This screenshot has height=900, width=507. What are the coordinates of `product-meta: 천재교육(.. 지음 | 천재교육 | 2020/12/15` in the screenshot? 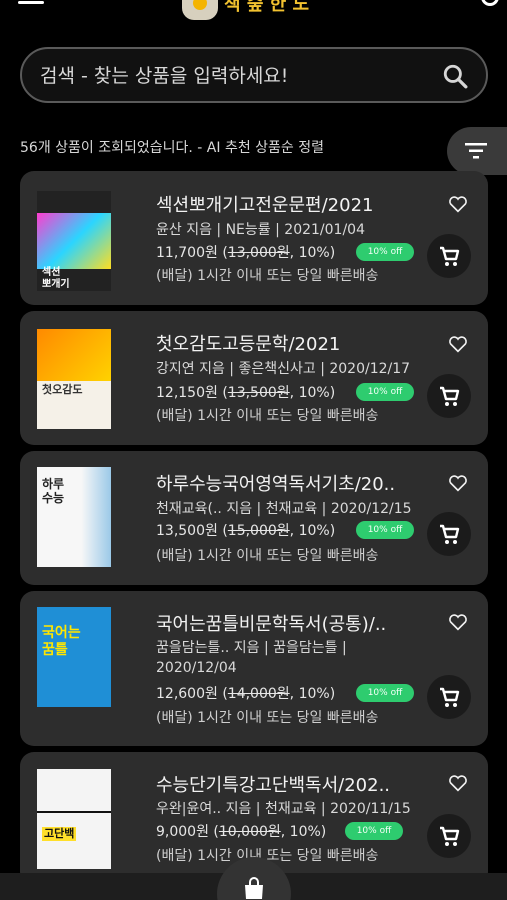 It's located at (284, 509).